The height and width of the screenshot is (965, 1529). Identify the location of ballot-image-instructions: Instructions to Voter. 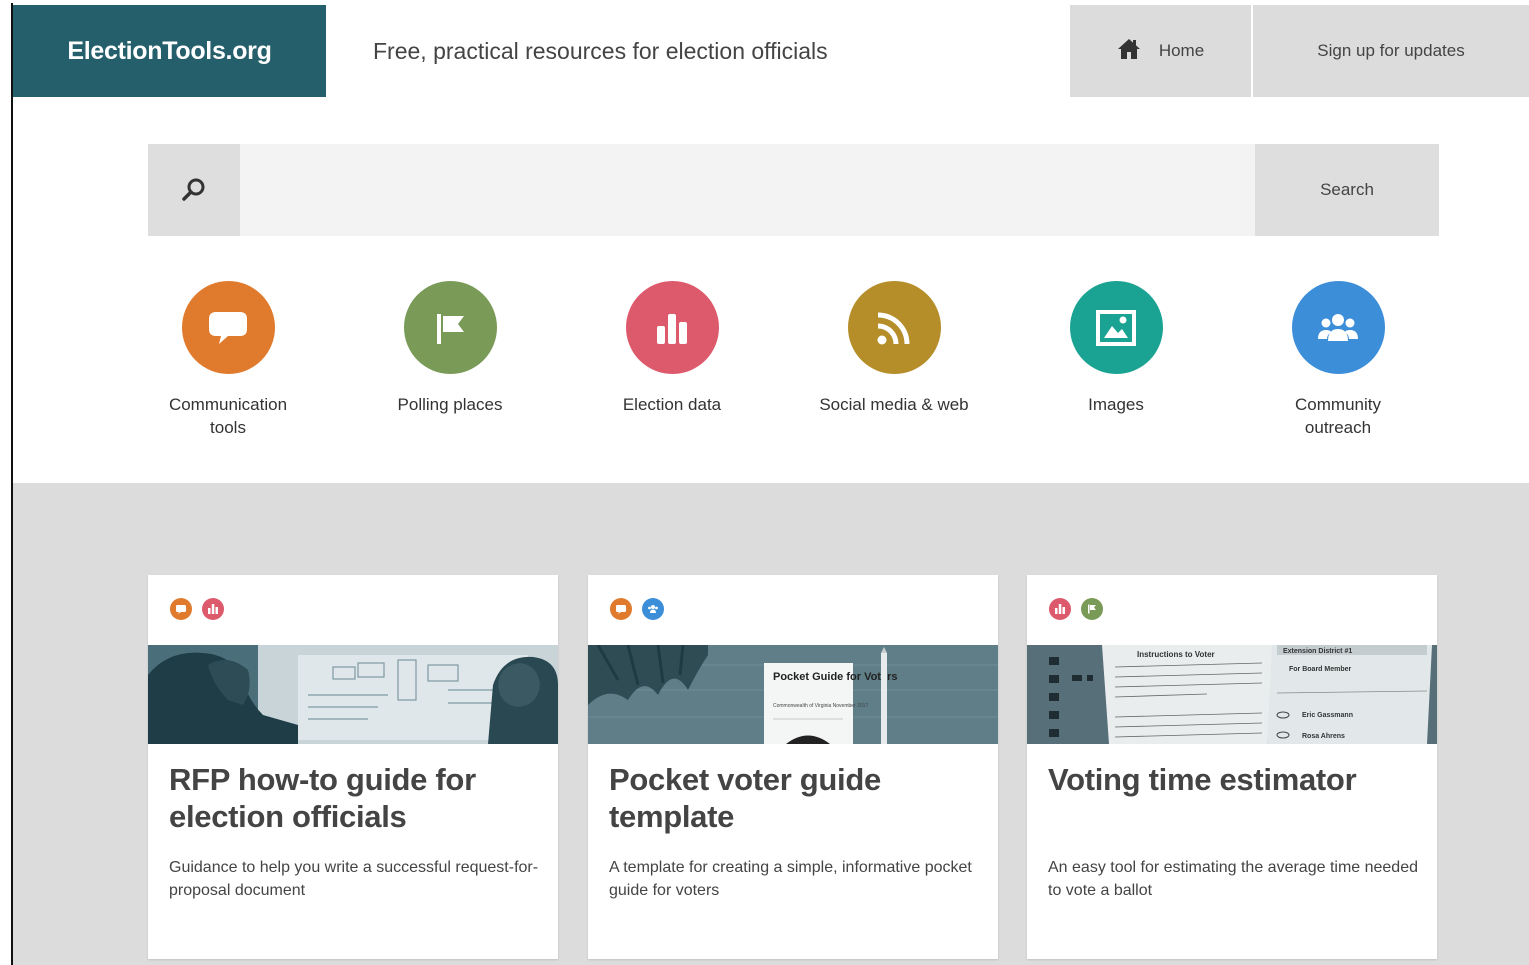
(1176, 654).